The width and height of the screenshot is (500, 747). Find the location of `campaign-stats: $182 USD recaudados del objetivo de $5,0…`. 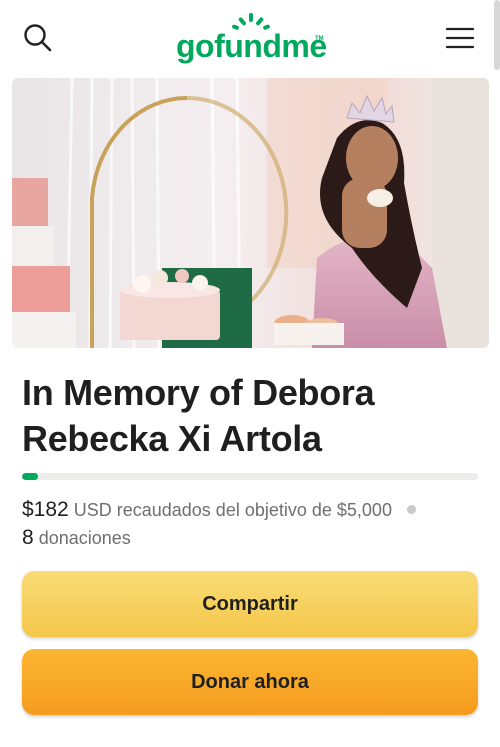

campaign-stats: $182 USD recaudados del objetivo de $5,0… is located at coordinates (252, 524).